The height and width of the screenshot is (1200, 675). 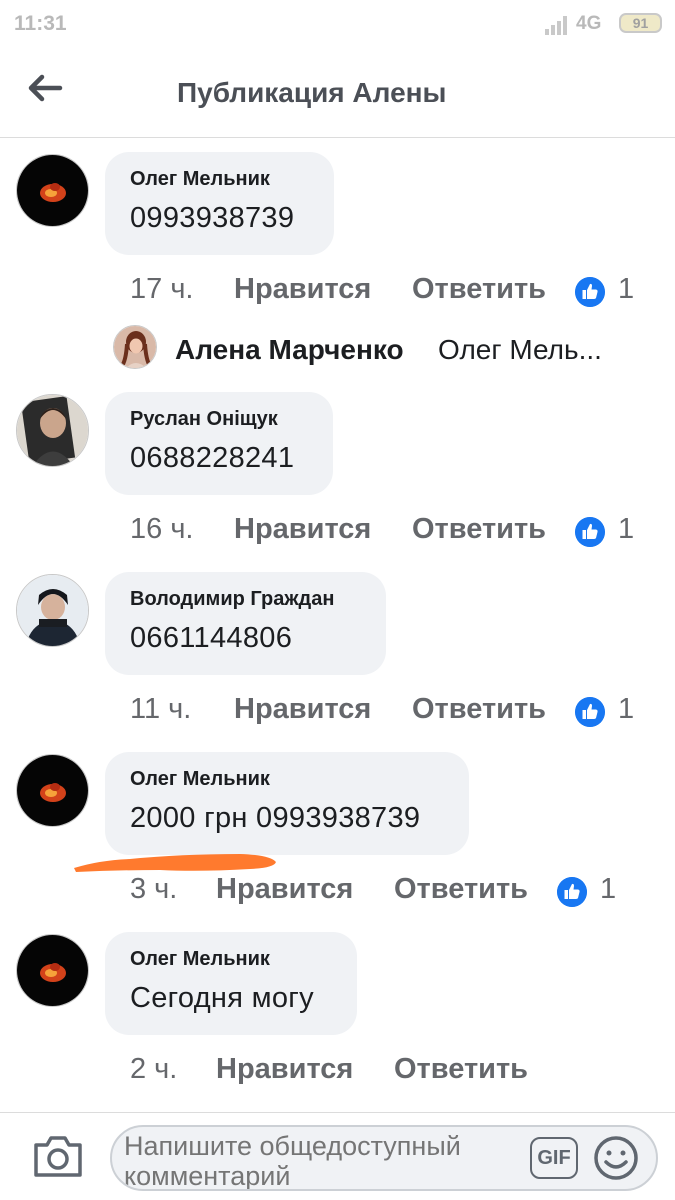 I want to click on app-bar: Публикация Алены, so click(x=337, y=93).